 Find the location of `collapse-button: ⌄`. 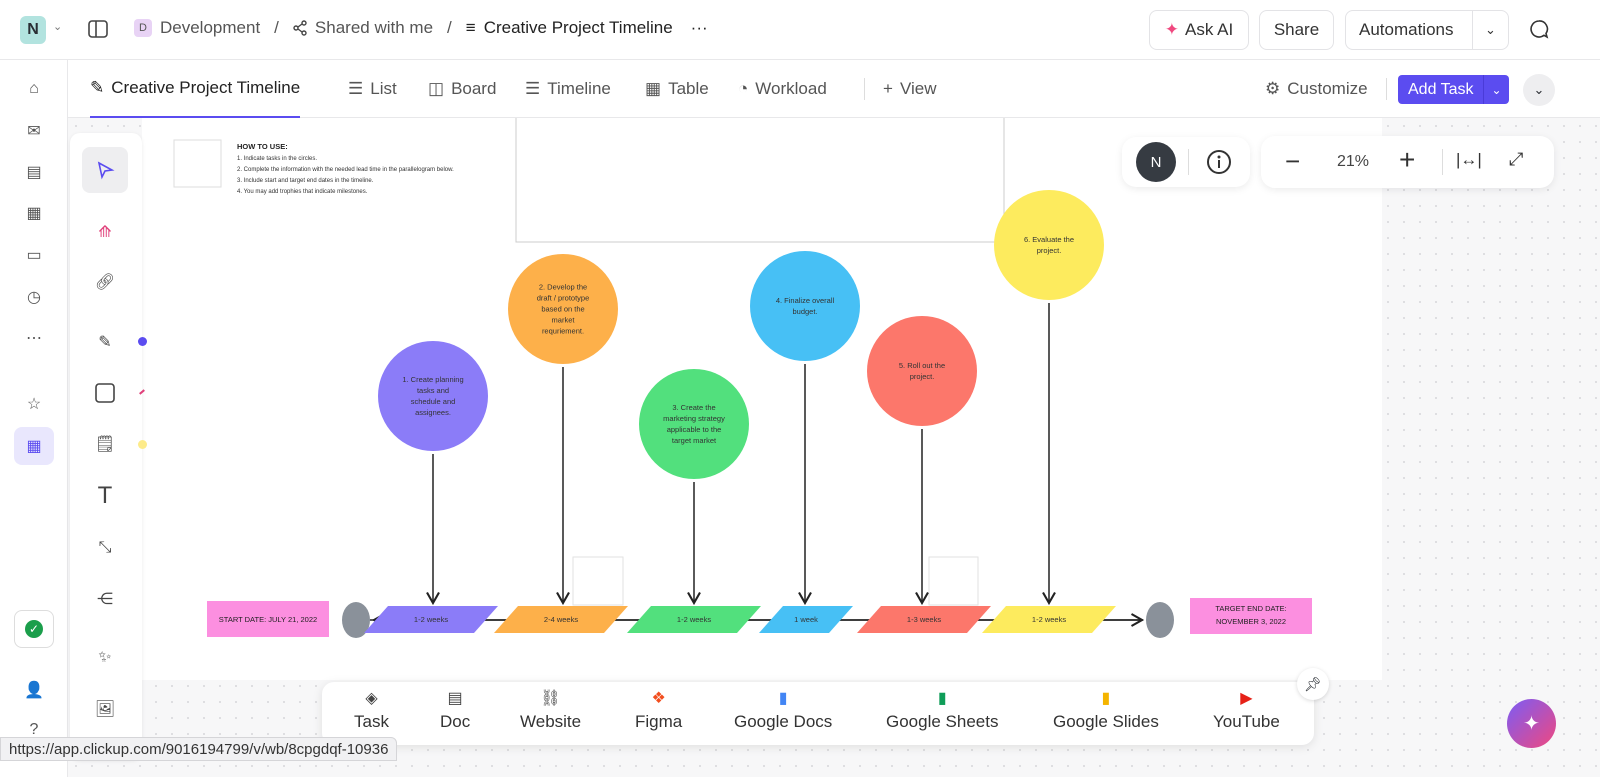

collapse-button: ⌄ is located at coordinates (1539, 90).